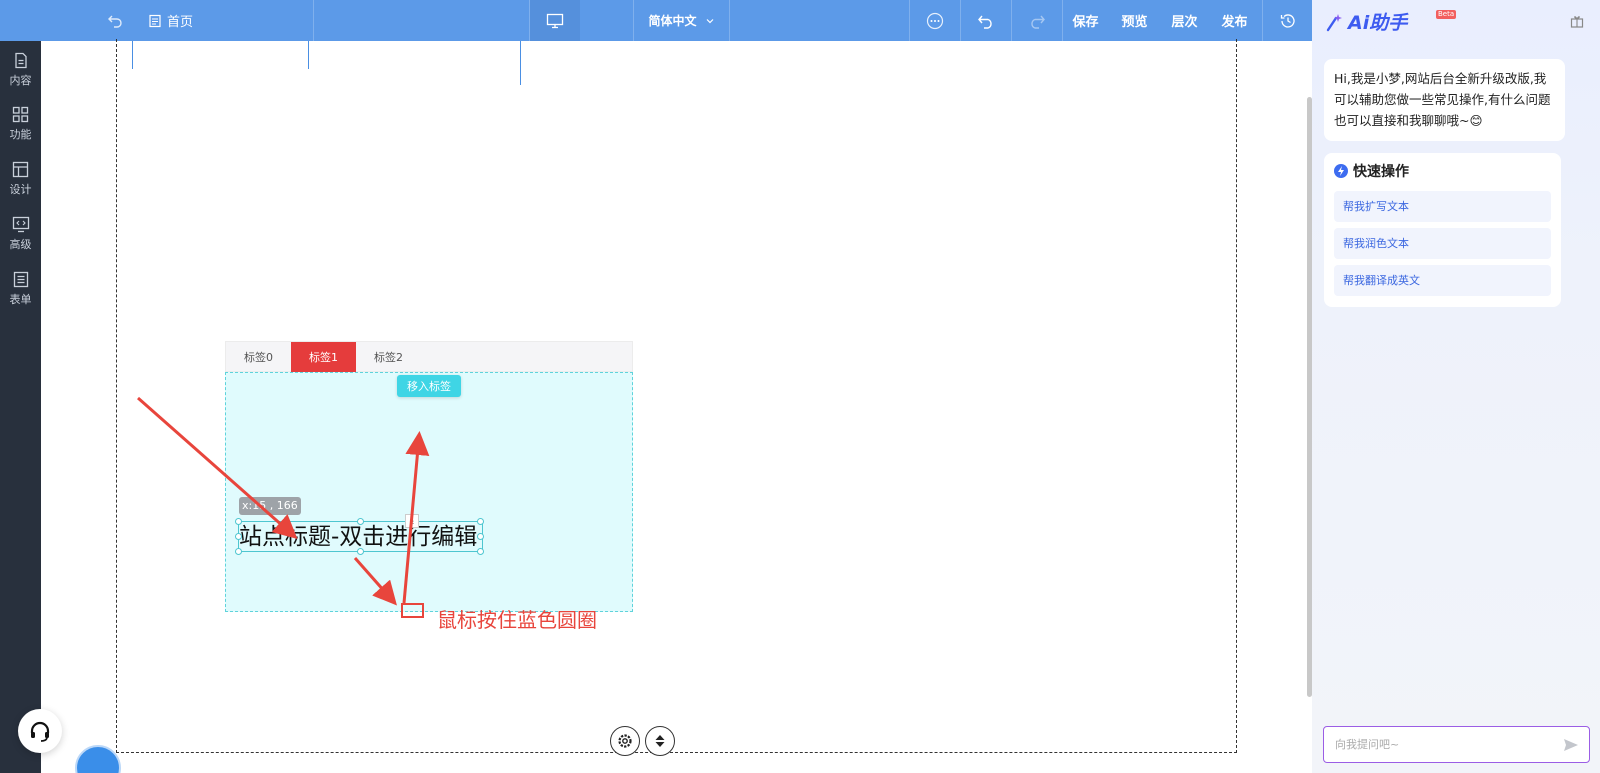 The height and width of the screenshot is (773, 1600). I want to click on undo-button, so click(986, 20).